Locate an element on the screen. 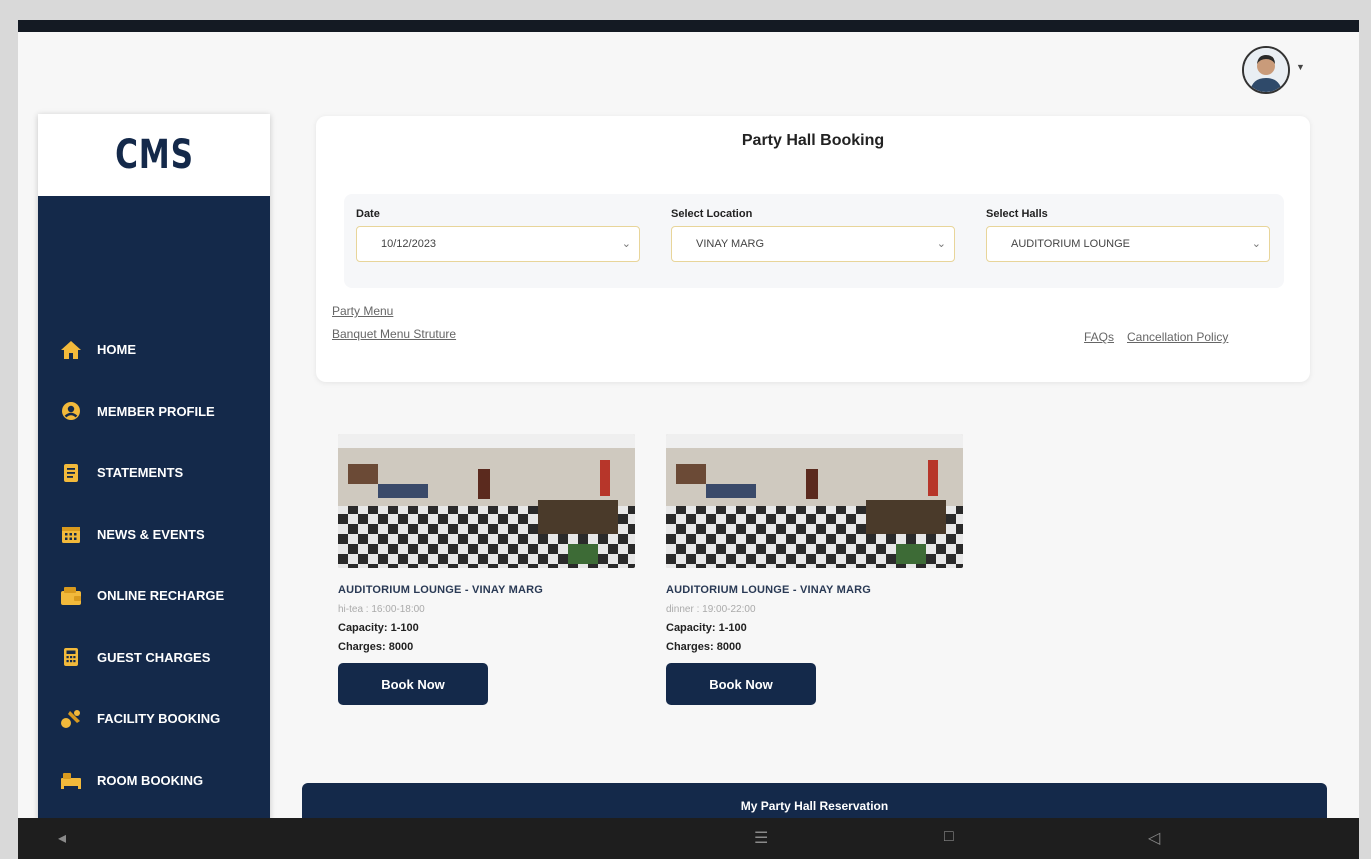 This screenshot has height=859, width=1371. logo-container: CMS is located at coordinates (154, 155).